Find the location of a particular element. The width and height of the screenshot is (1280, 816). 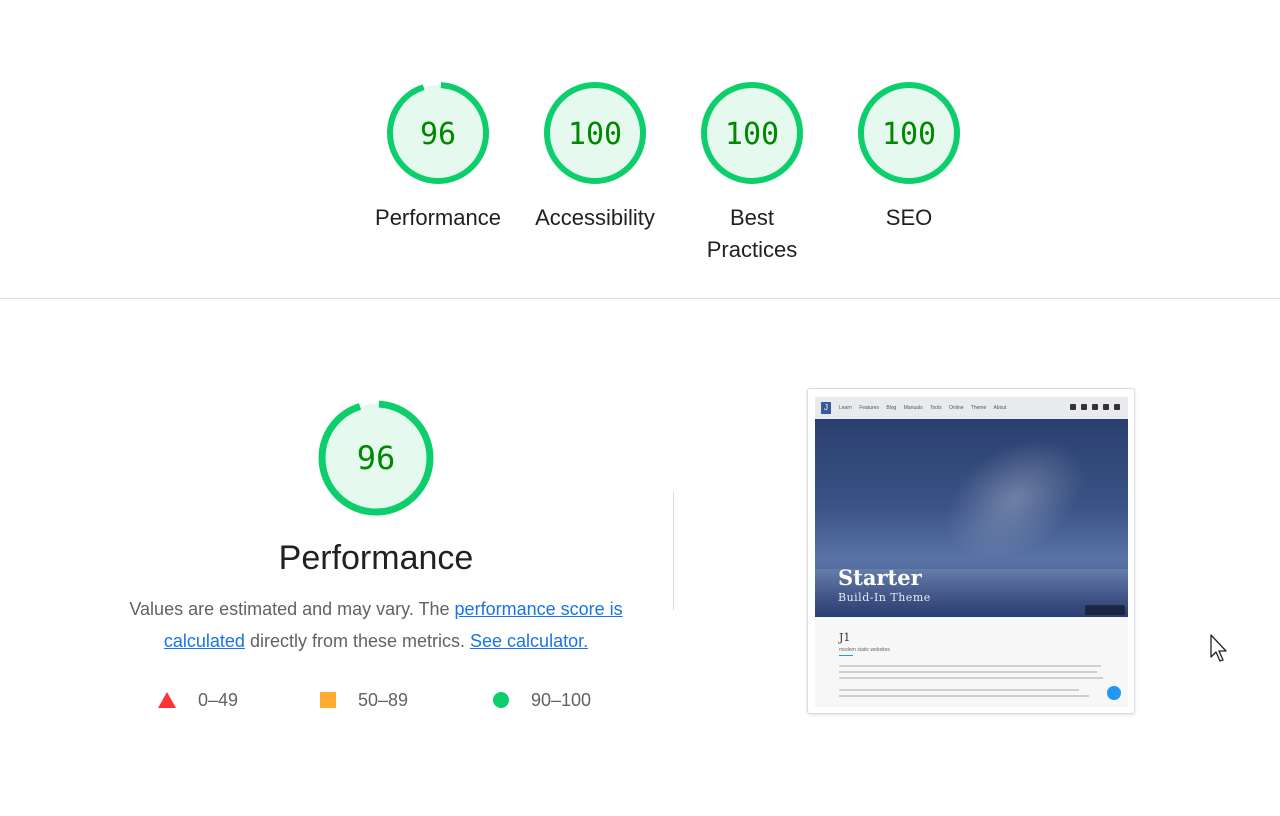

desc-text: Values are estimated and may vary. The is located at coordinates (292, 609).